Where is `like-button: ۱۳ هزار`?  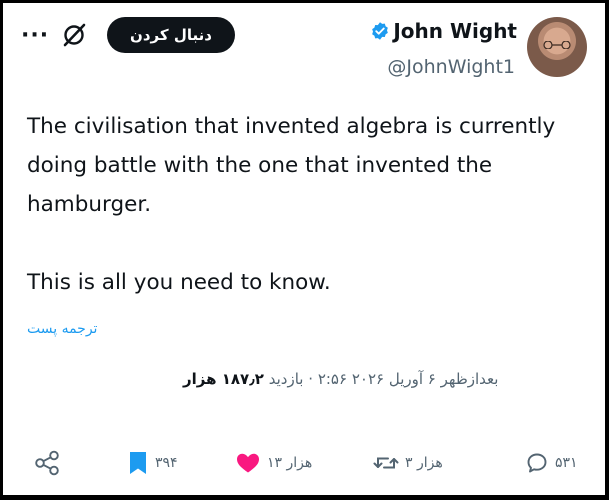 like-button: ۱۳ هزار is located at coordinates (273, 463).